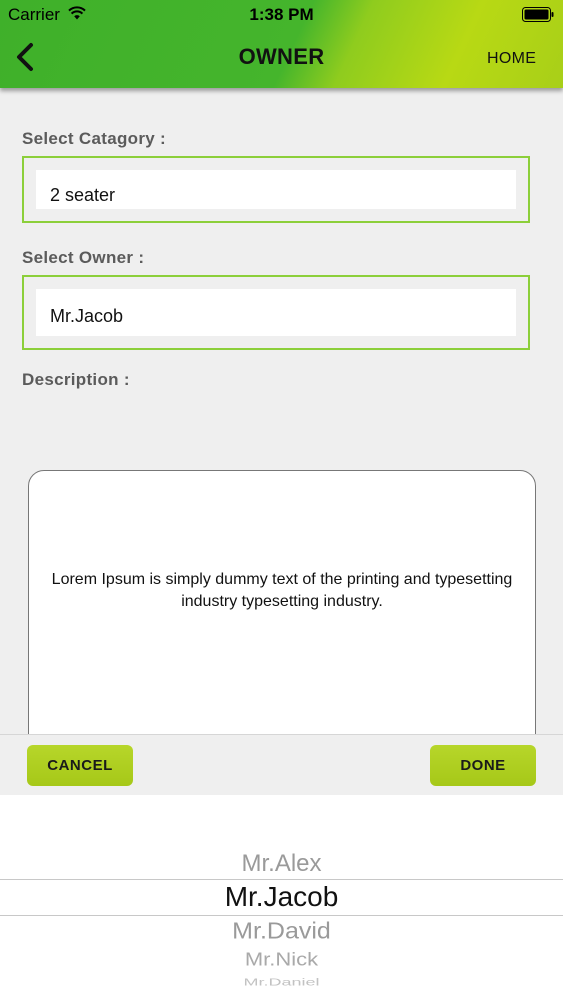  I want to click on owner-field: Mr.Jacob, so click(276, 312).